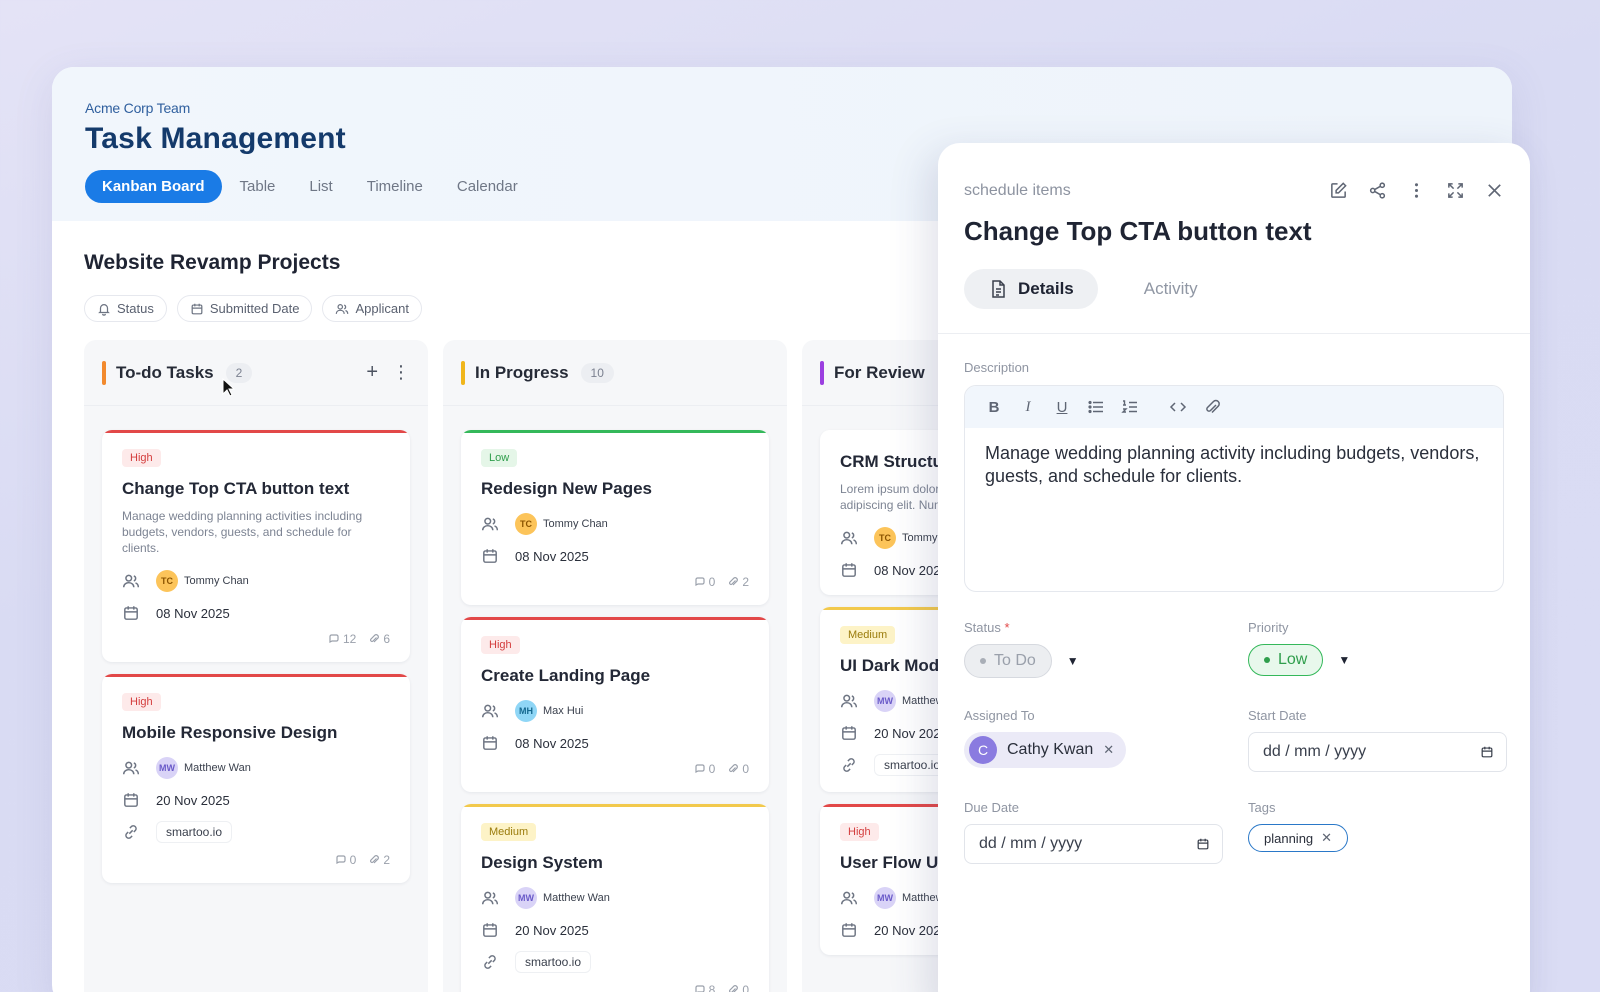  Describe the element at coordinates (1062, 407) in the screenshot. I see `underline-icon: U` at that location.